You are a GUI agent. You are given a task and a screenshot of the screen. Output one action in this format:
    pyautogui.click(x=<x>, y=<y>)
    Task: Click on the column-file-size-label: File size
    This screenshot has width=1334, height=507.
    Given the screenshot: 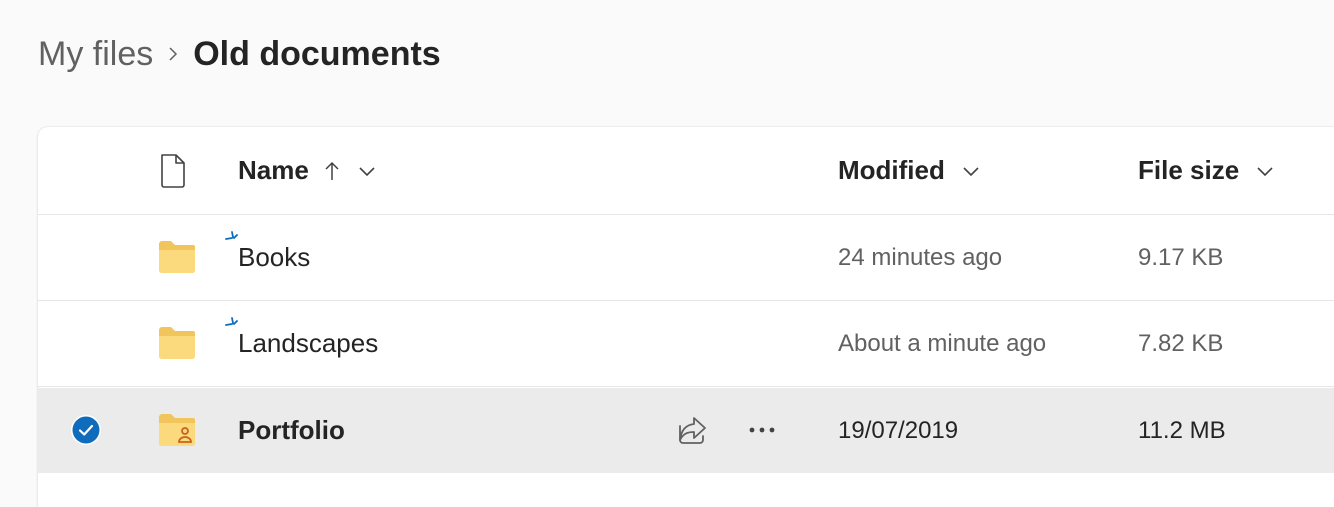 What is the action you would take?
    pyautogui.click(x=1189, y=170)
    